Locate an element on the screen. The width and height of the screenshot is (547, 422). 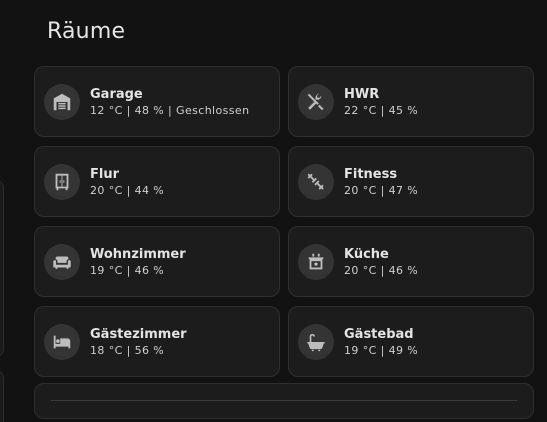
sofa-icon is located at coordinates (62, 261).